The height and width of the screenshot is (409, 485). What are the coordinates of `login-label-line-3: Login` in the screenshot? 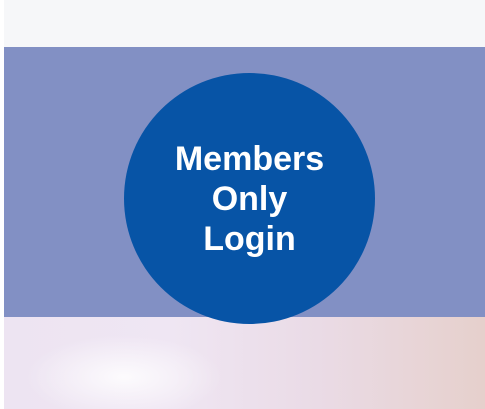 It's located at (249, 238).